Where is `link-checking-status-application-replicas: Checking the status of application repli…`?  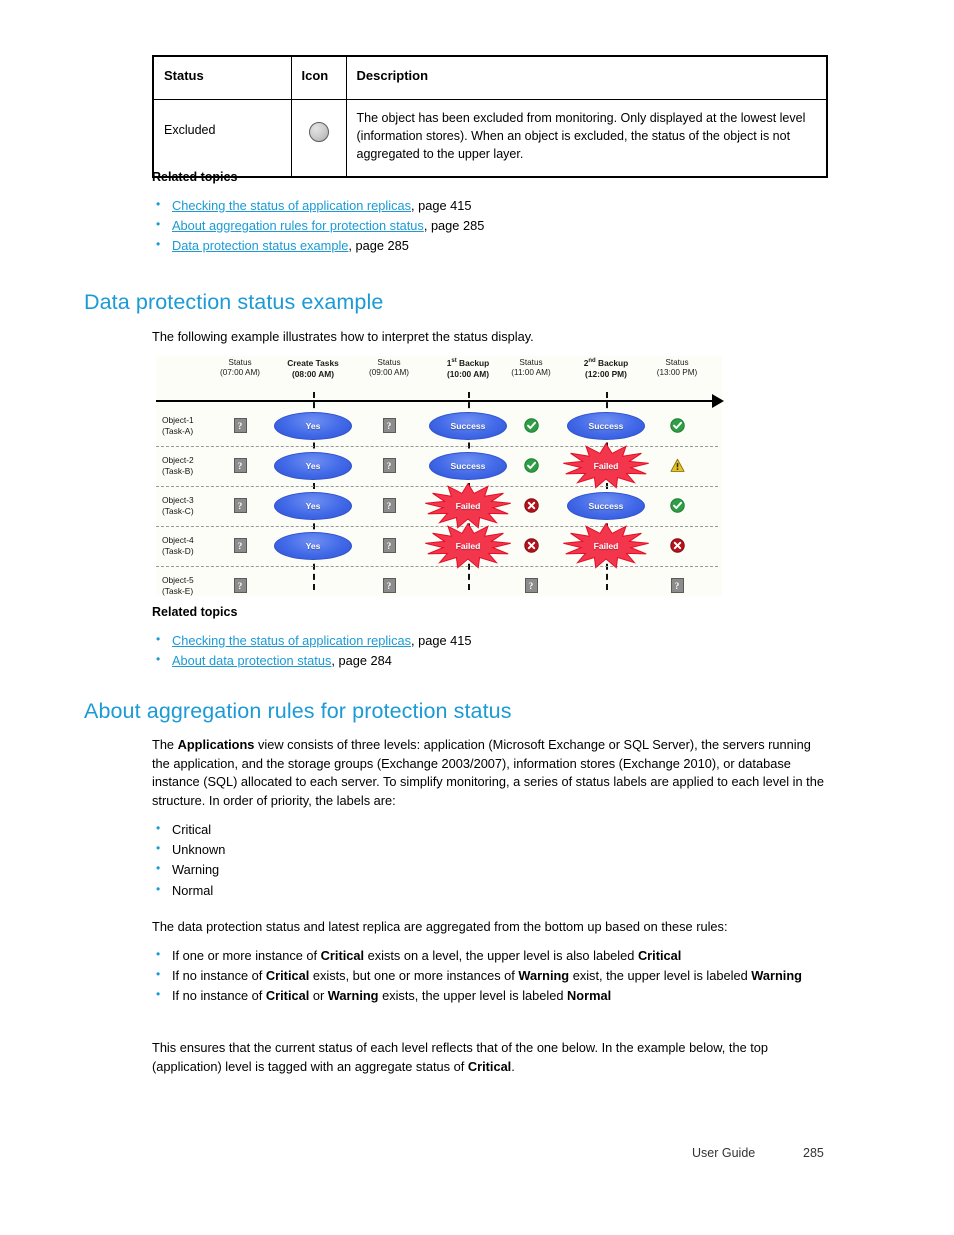
link-checking-status-application-replicas: Checking the status of application repli… is located at coordinates (291, 205).